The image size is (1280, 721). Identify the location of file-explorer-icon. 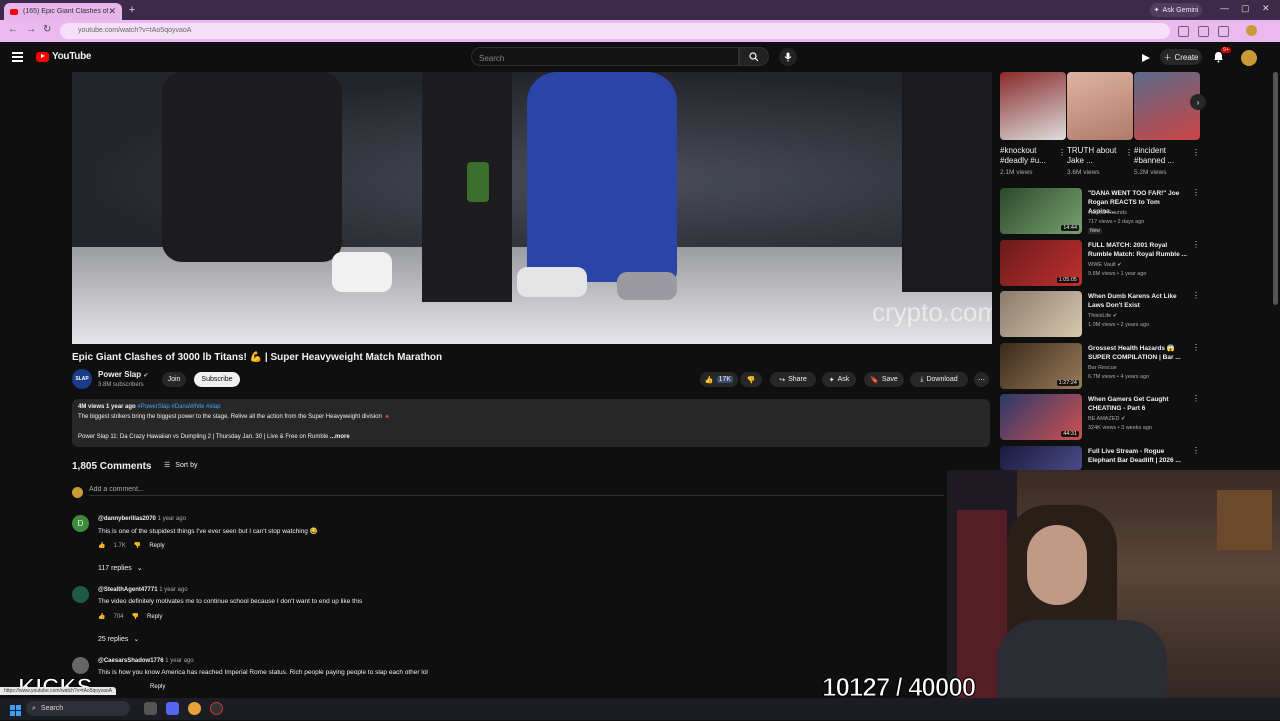
(150, 708).